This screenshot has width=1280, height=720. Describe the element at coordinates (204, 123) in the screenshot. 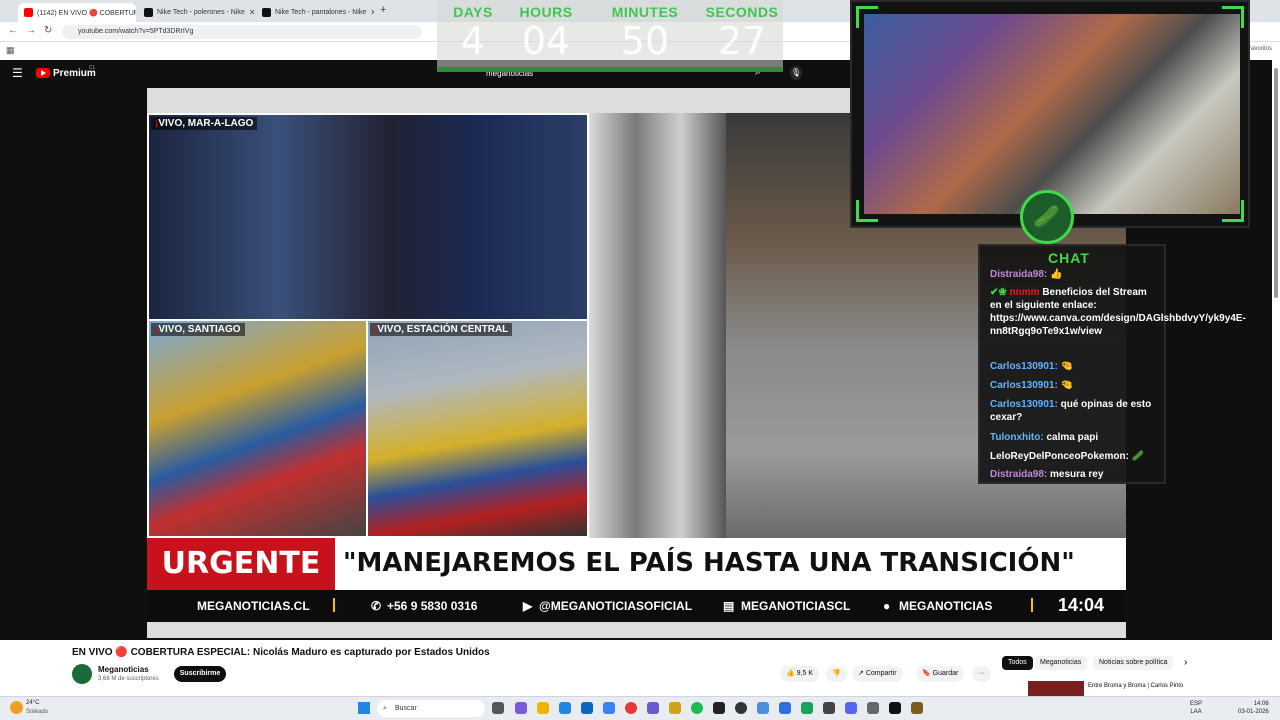

I see `panel-label: ¡VIVO, MAR-A-LAGO` at that location.